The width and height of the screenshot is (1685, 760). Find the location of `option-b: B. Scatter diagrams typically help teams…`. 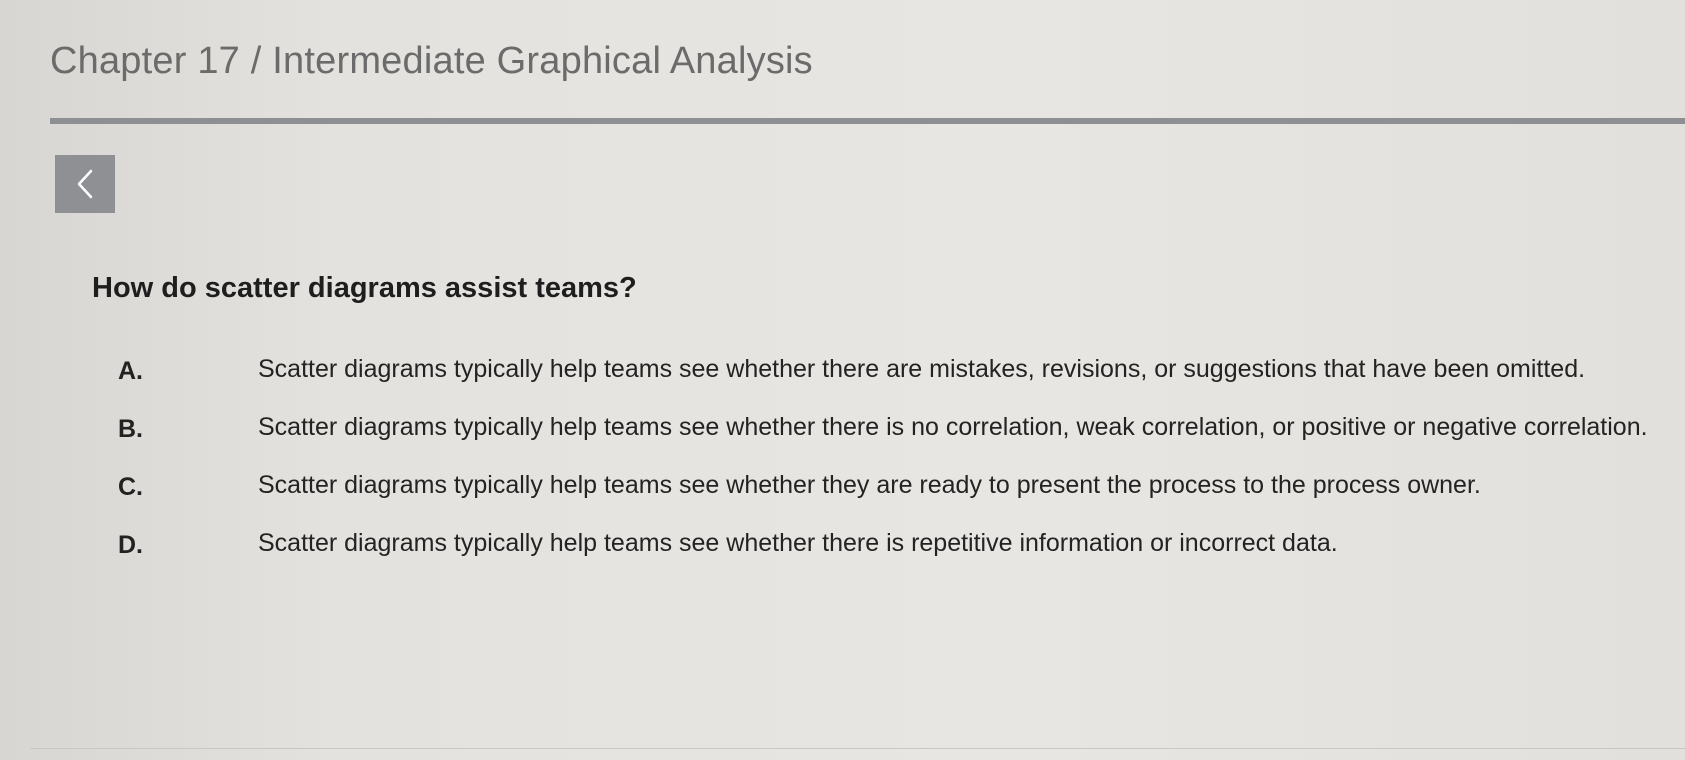

option-b: B. Scatter diagrams typically help teams… is located at coordinates (898, 435).